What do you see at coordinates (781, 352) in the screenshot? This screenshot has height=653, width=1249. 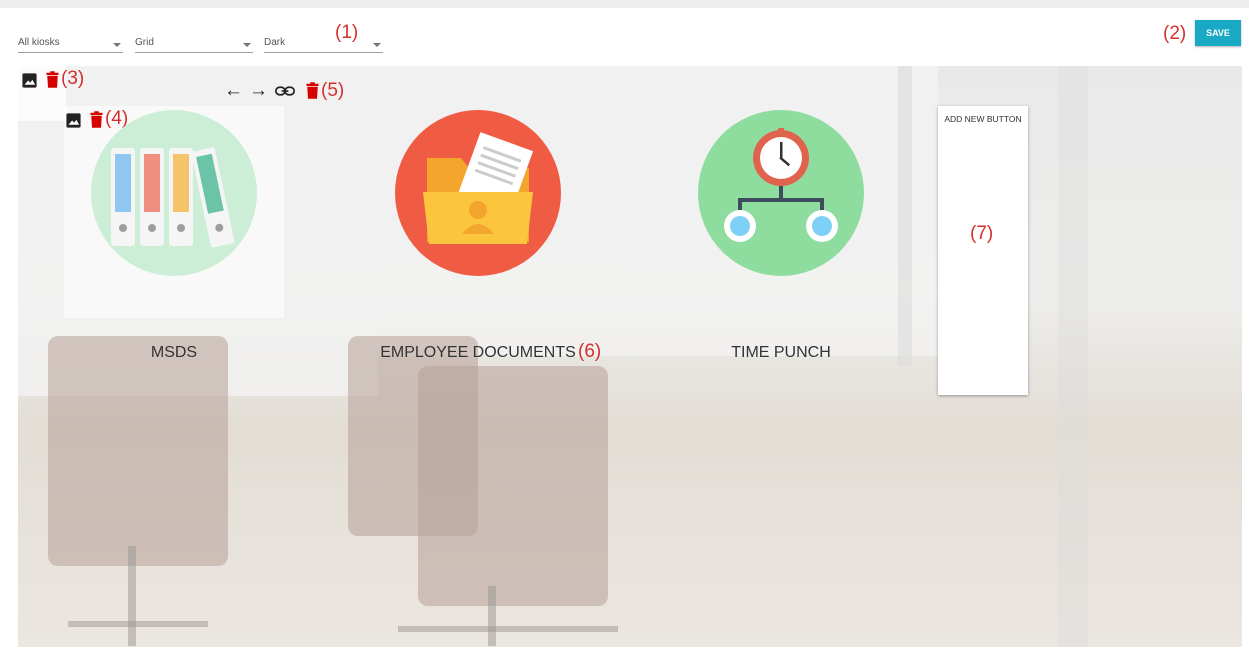 I see `tile-label-time-punch: TIME PUNCH` at bounding box center [781, 352].